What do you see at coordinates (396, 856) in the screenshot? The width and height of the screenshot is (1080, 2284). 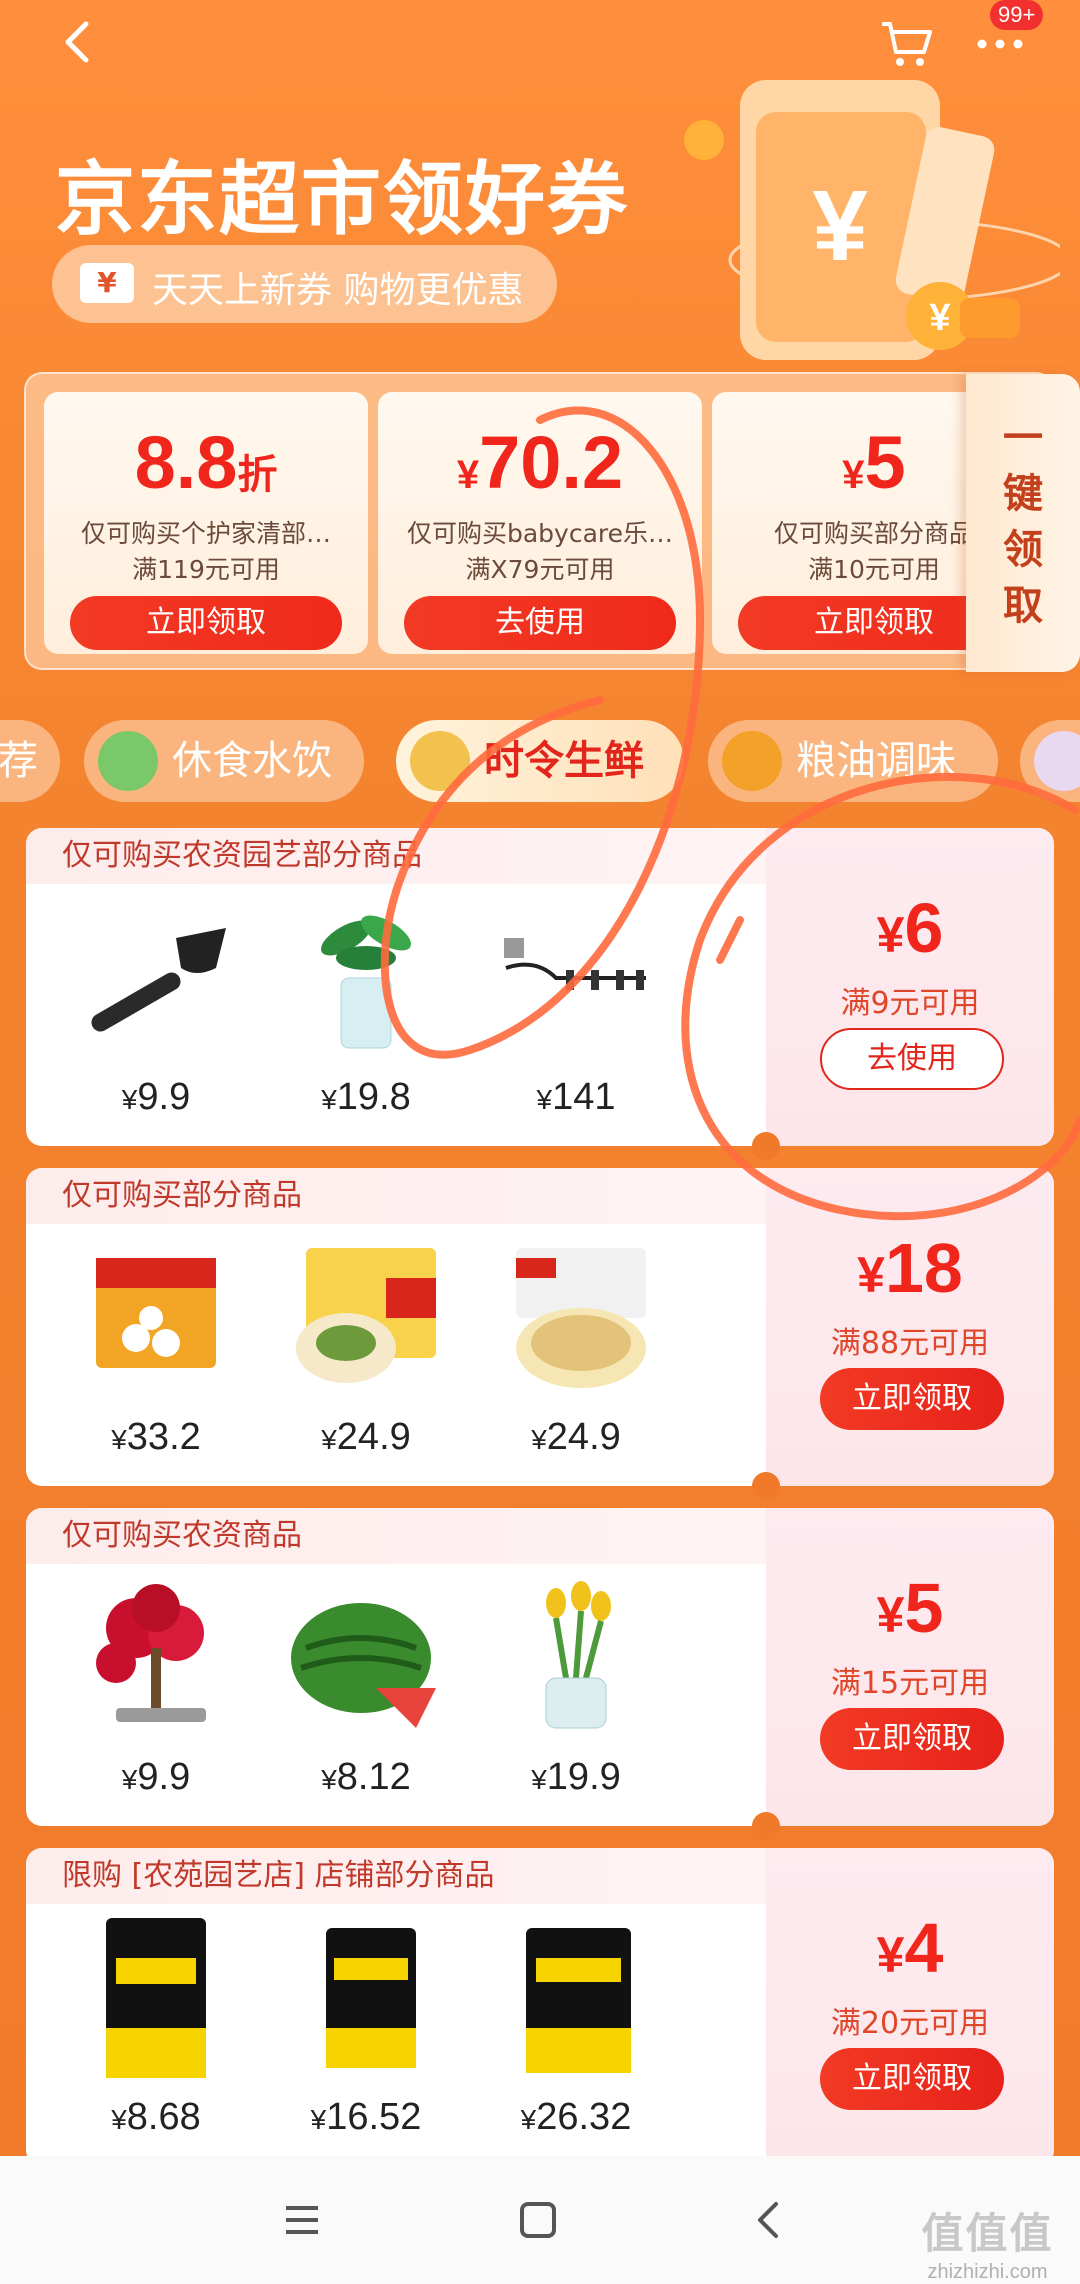 I see `coupon-scope: 仅可购买农资园艺部分商品` at bounding box center [396, 856].